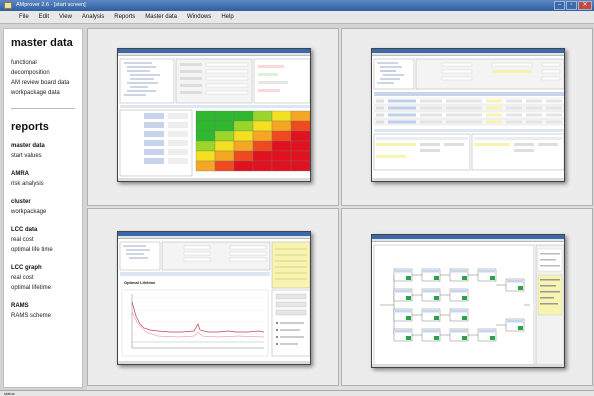 Image resolution: width=594 pixels, height=396 pixels. Describe the element at coordinates (585, 5) in the screenshot. I see `close-button: ✕` at that location.